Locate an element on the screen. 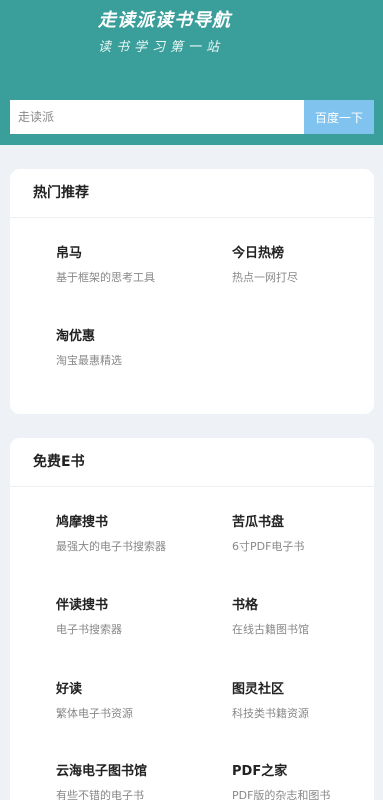 This screenshot has width=383, height=800. site-link: 苦瓜书盘 6寸PDF电子书 is located at coordinates (307, 534).